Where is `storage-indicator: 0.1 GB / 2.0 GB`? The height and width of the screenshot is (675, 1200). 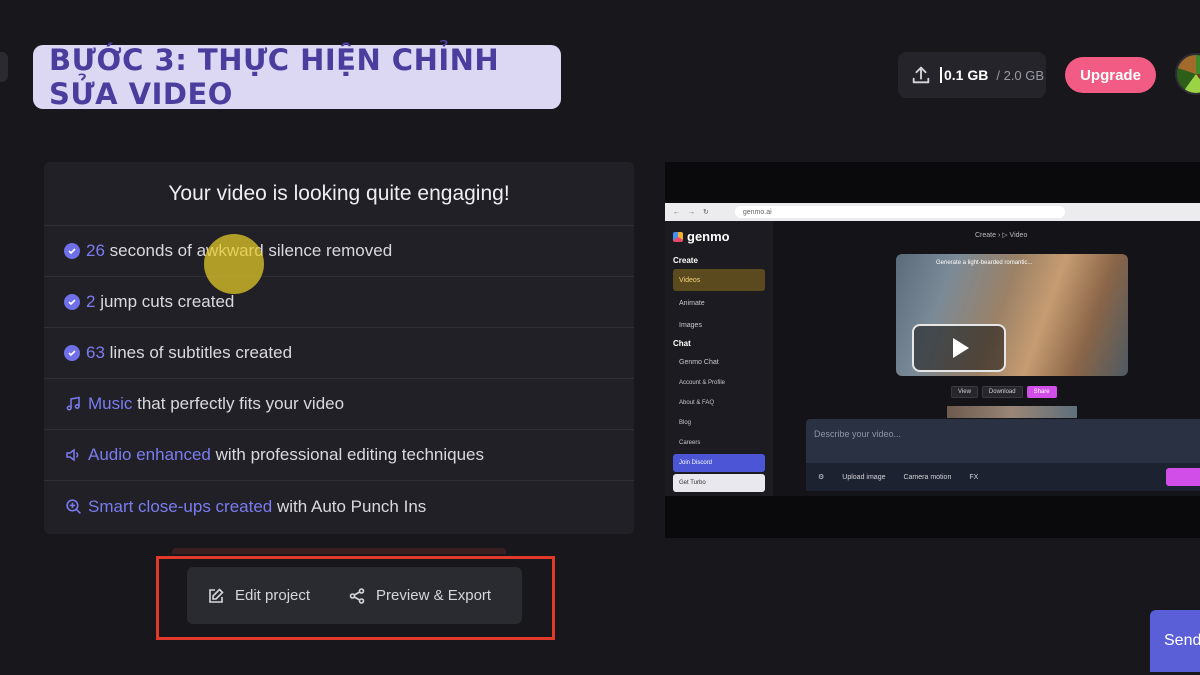
storage-indicator: 0.1 GB / 2.0 GB is located at coordinates (972, 75).